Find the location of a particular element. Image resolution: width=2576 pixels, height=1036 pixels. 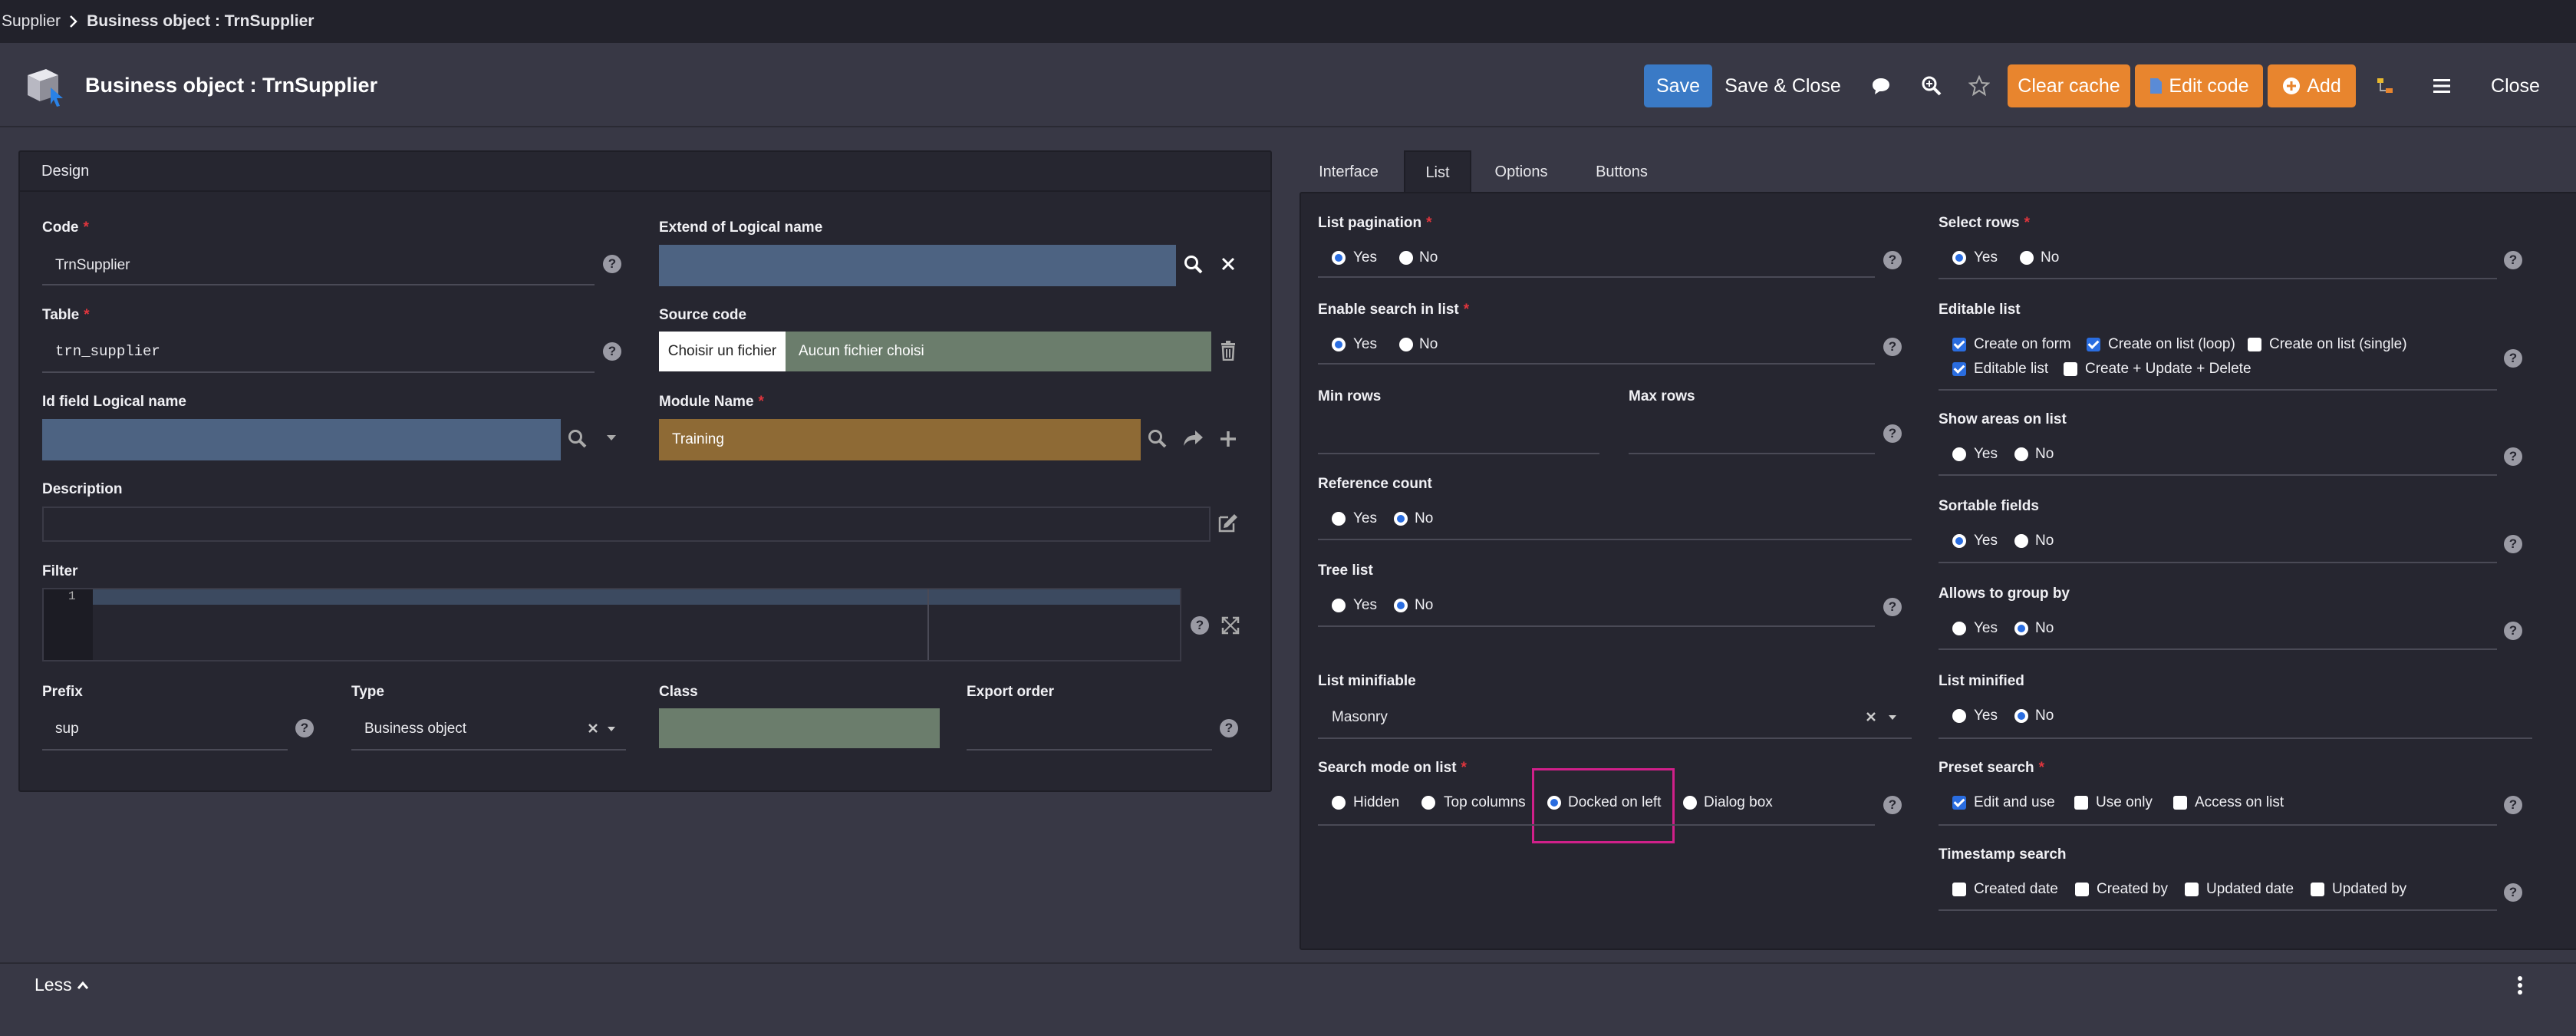

created-date-checkbox is located at coordinates (1959, 889).